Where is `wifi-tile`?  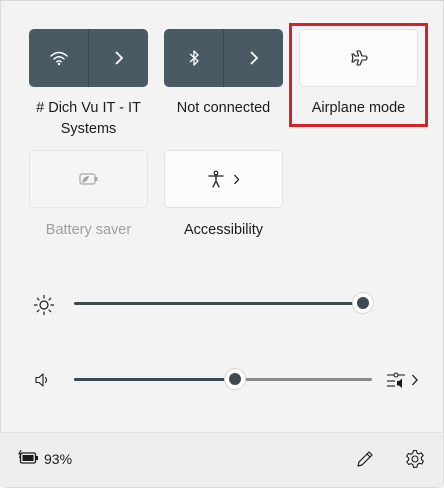
wifi-tile is located at coordinates (88, 58).